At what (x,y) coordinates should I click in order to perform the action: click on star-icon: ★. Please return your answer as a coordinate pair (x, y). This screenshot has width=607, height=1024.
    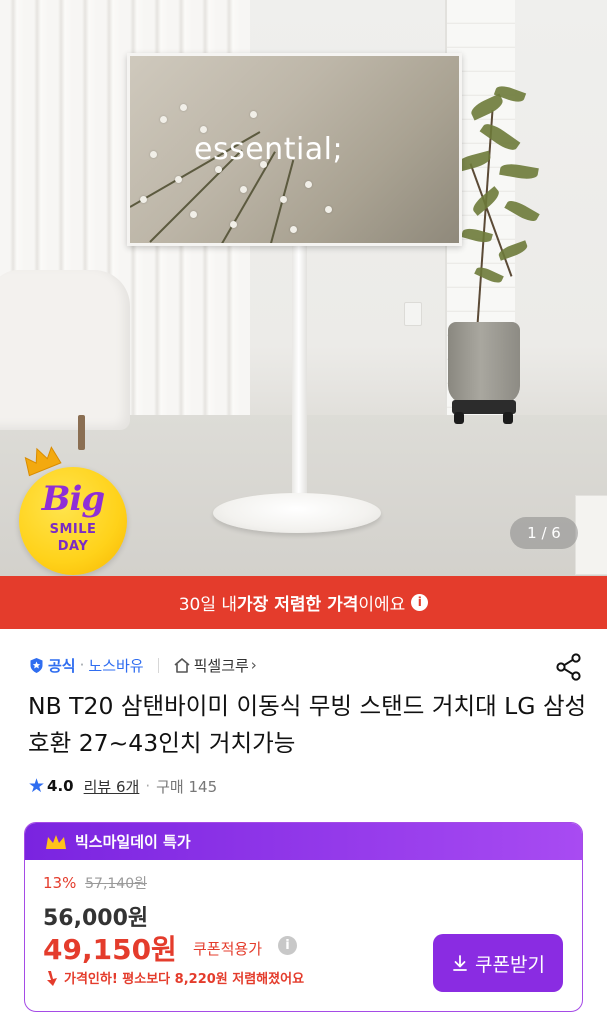
    Looking at the image, I should click on (37, 786).